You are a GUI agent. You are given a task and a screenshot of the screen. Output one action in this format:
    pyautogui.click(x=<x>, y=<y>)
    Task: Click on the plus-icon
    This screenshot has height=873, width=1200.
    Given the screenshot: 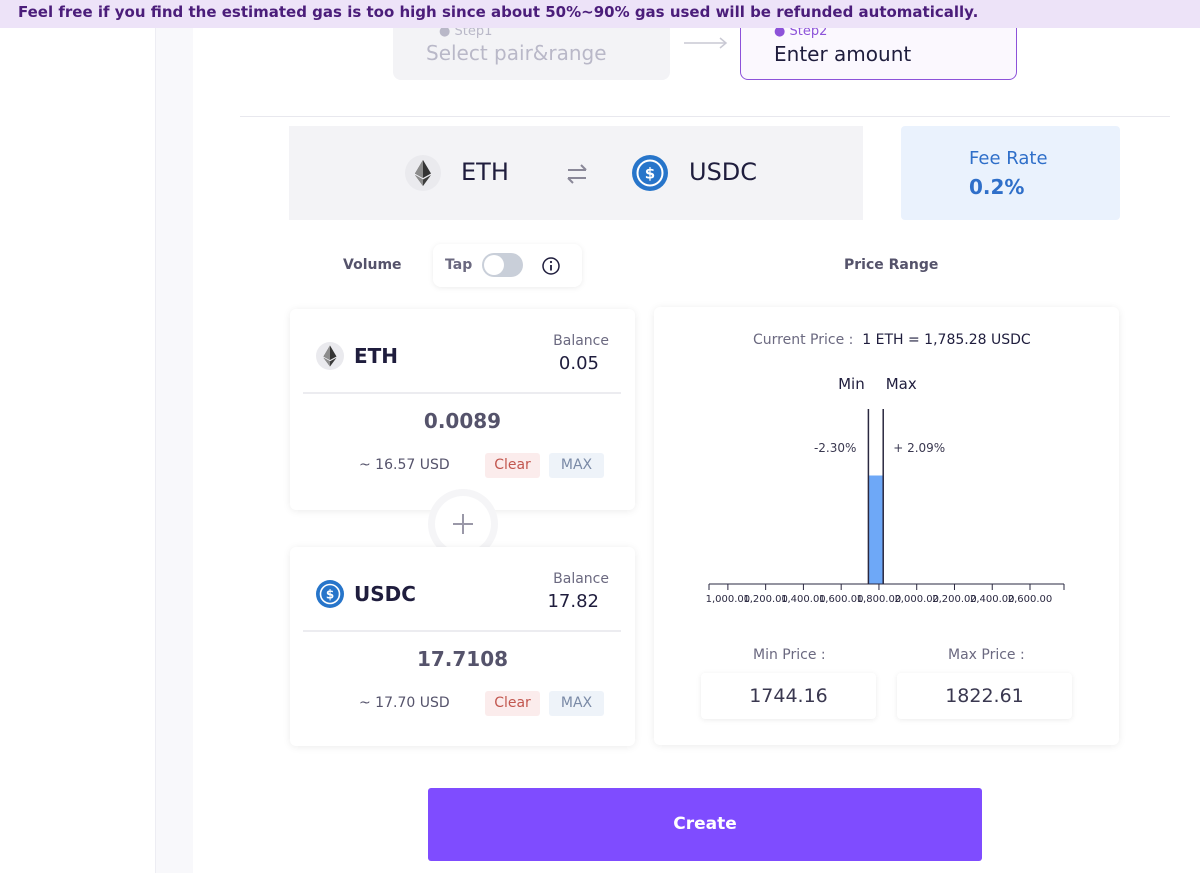 What is the action you would take?
    pyautogui.click(x=463, y=524)
    